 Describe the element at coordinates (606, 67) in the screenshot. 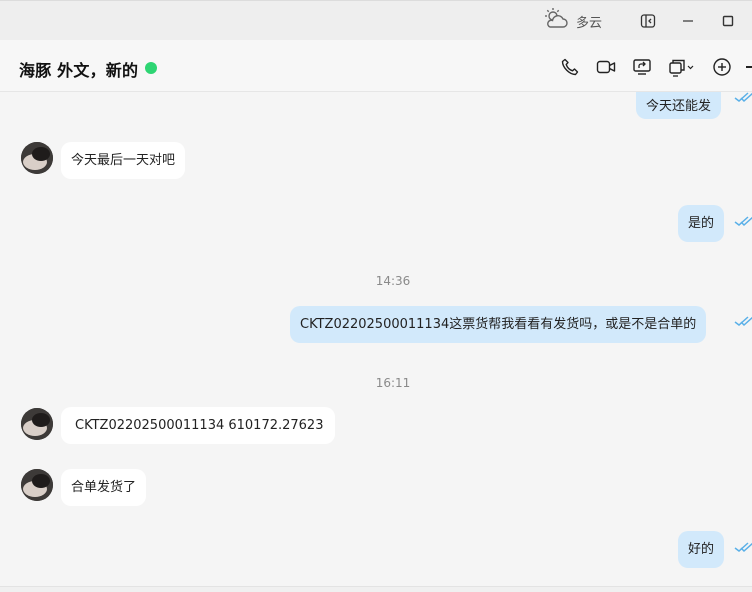

I see `video-icon` at that location.